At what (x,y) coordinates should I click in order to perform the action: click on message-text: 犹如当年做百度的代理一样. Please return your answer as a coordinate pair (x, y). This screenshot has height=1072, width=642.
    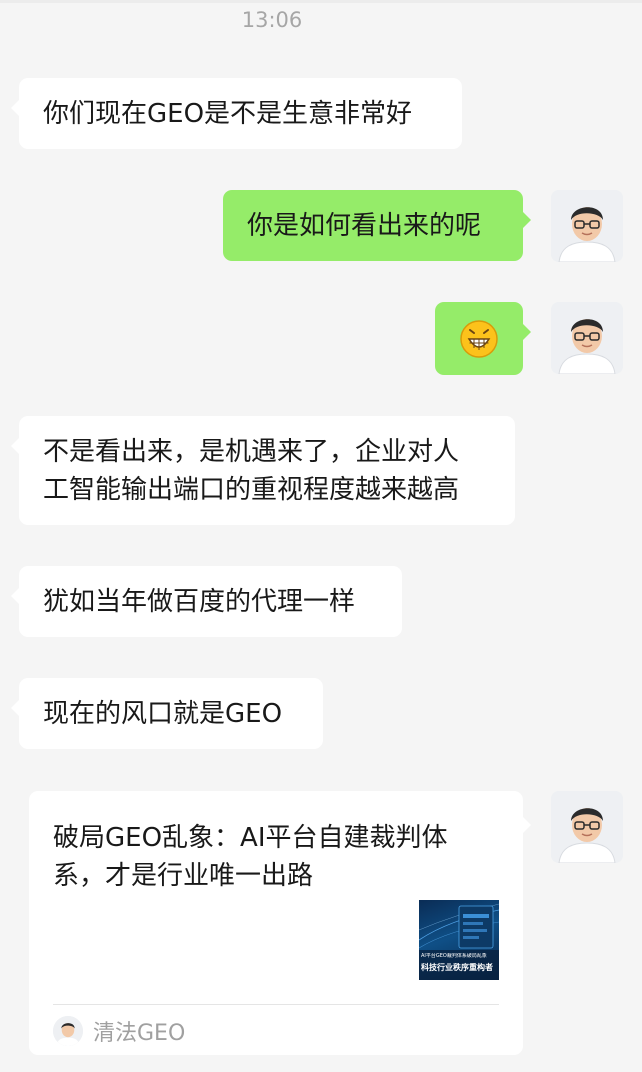
    Looking at the image, I should click on (199, 602).